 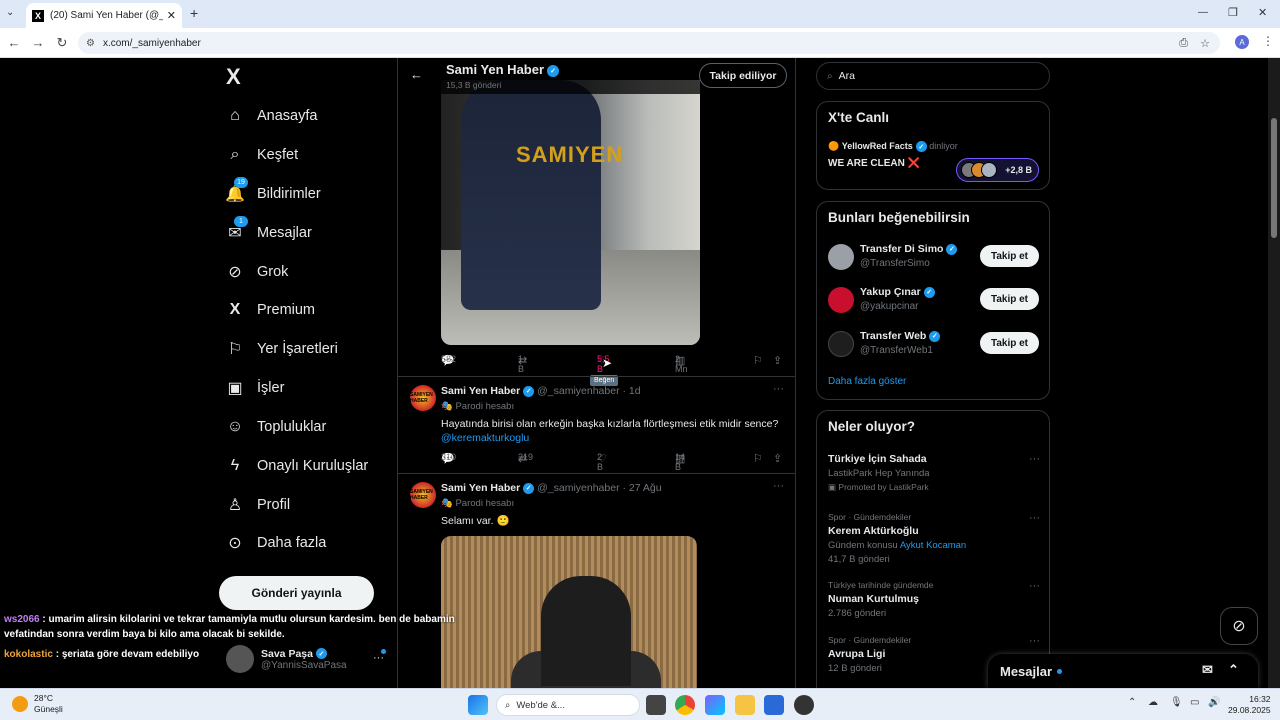 What do you see at coordinates (1183, 43) in the screenshot?
I see `install-app-icon: ⎙` at bounding box center [1183, 43].